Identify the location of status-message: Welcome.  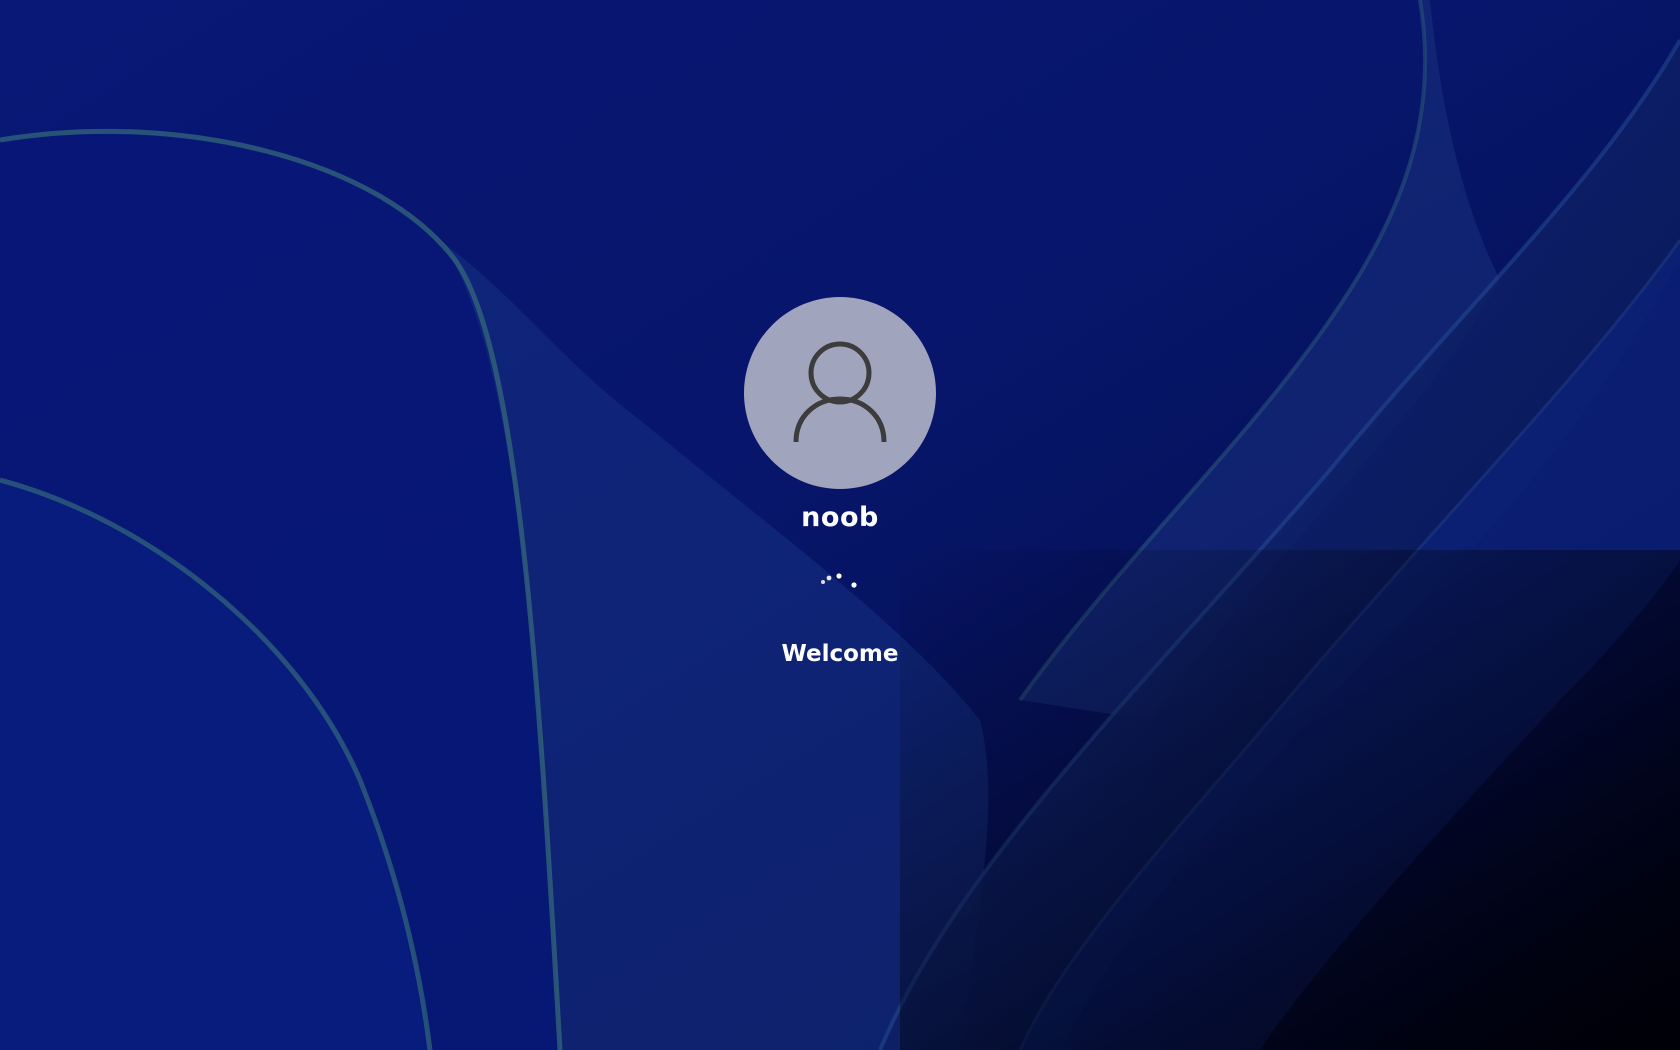
(840, 654).